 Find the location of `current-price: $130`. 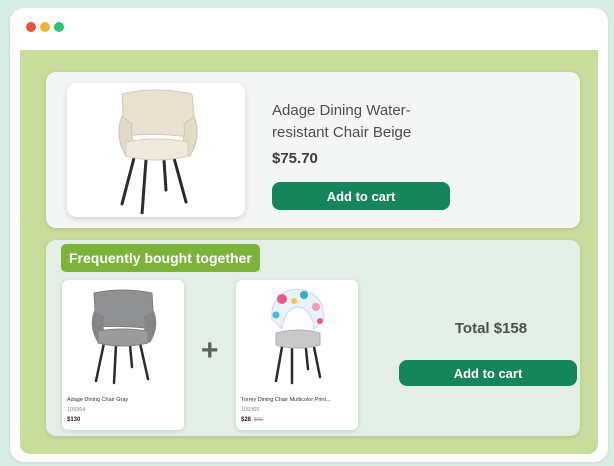

current-price: $130 is located at coordinates (74, 420).